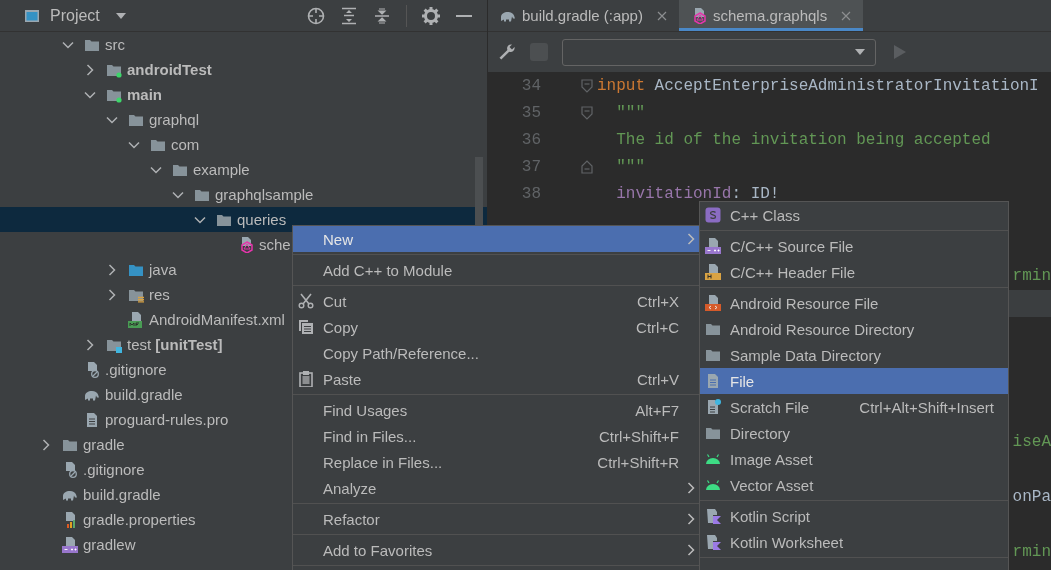 The width and height of the screenshot is (1051, 570). What do you see at coordinates (771, 15) in the screenshot?
I see `editor-tab: schema.graphqls` at bounding box center [771, 15].